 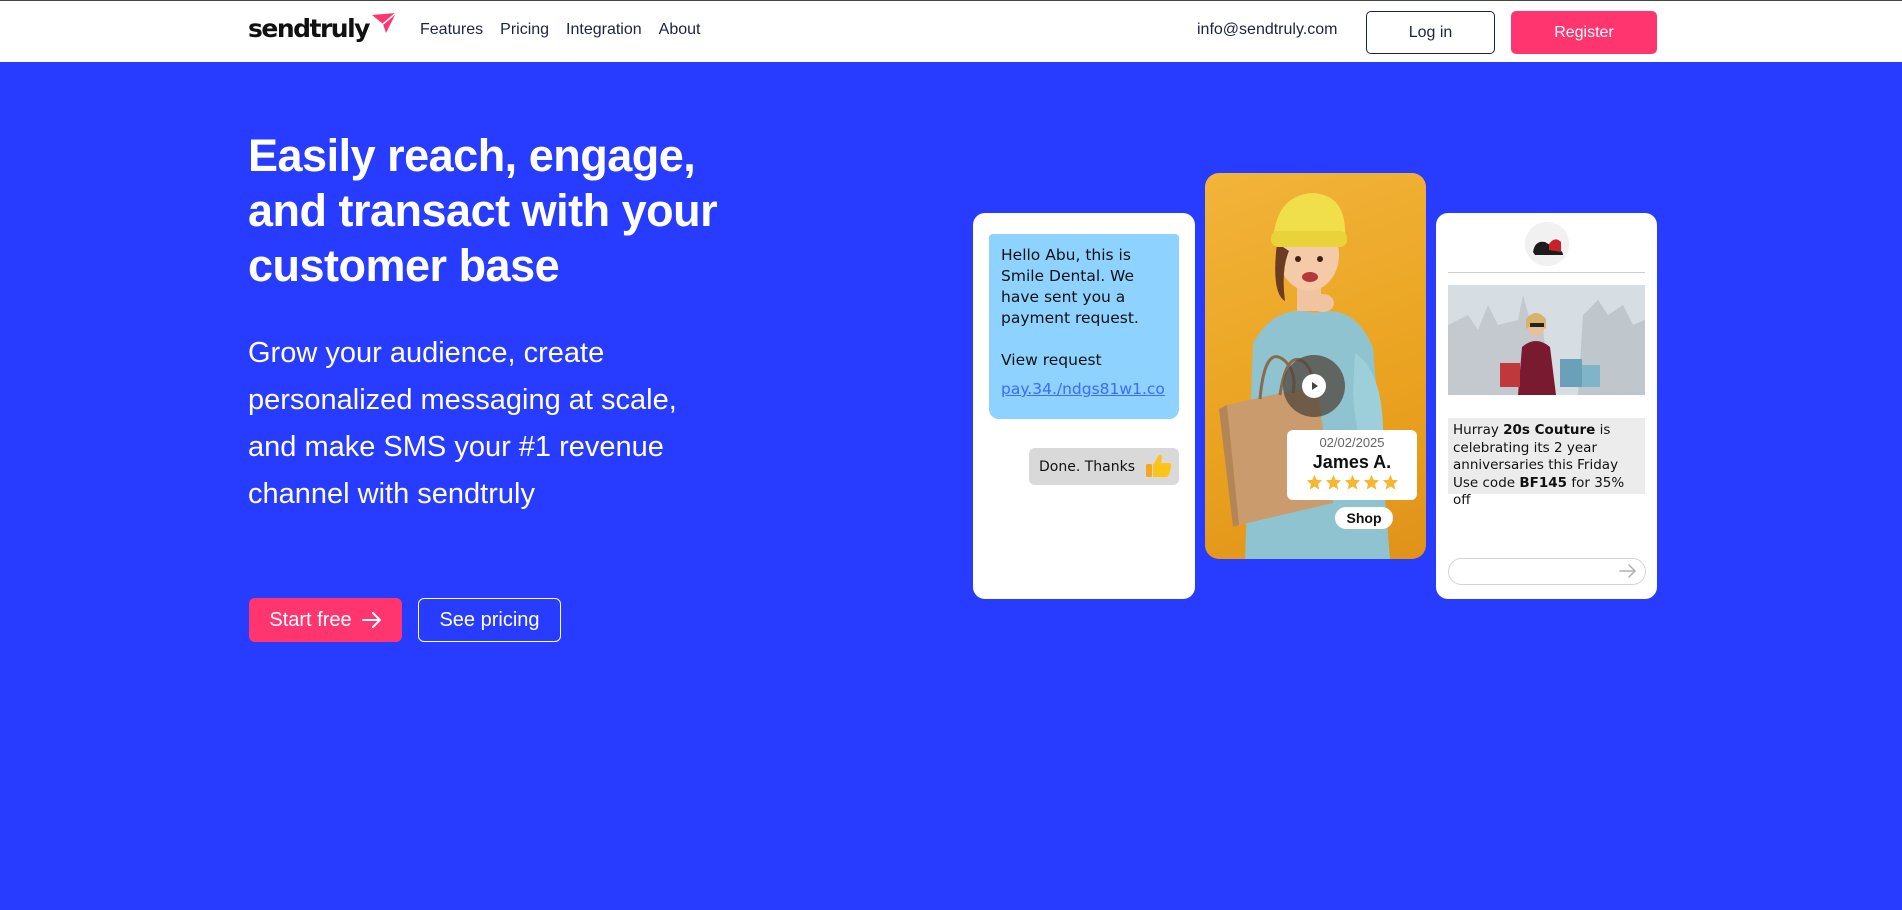 I want to click on nav-link-features: Features, so click(x=451, y=30).